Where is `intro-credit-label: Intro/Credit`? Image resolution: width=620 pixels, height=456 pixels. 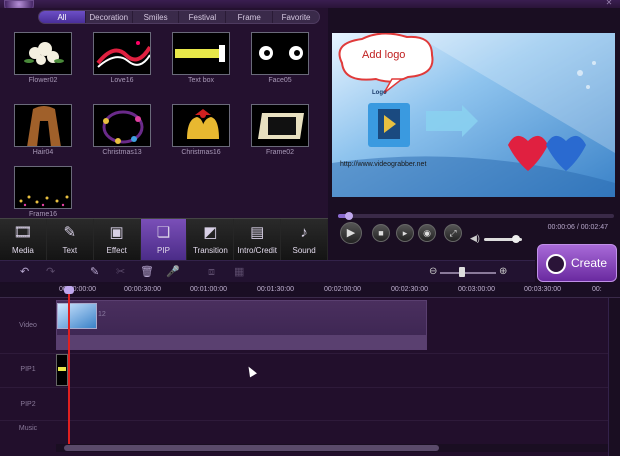
intro-credit-label: Intro/Credit is located at coordinates (257, 250).